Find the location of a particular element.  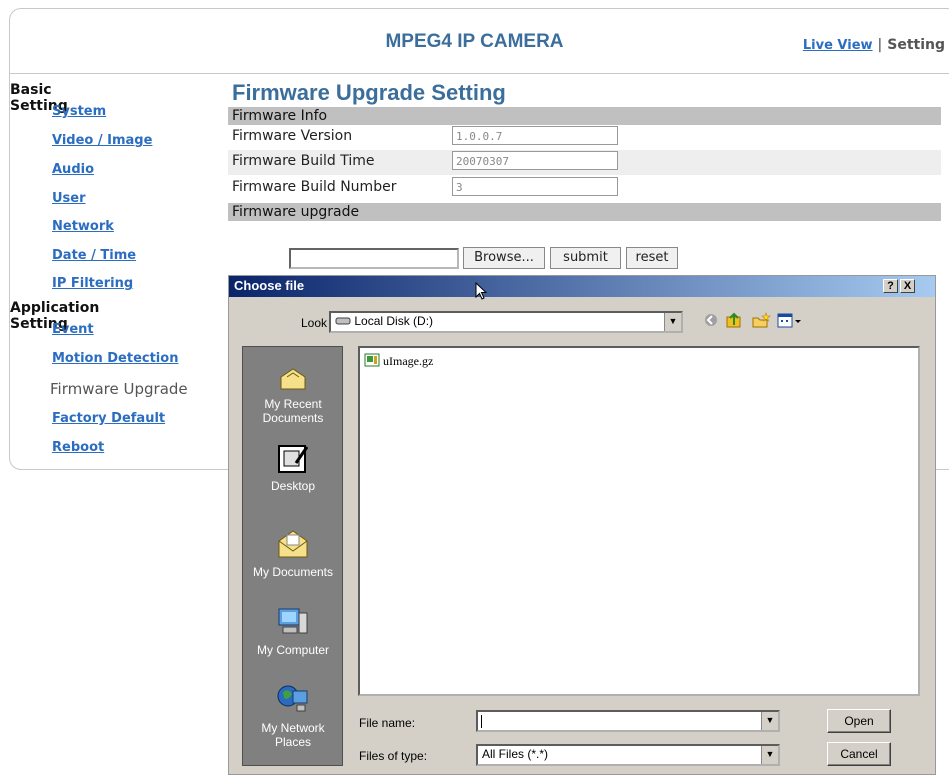

open-button: Open is located at coordinates (859, 721).